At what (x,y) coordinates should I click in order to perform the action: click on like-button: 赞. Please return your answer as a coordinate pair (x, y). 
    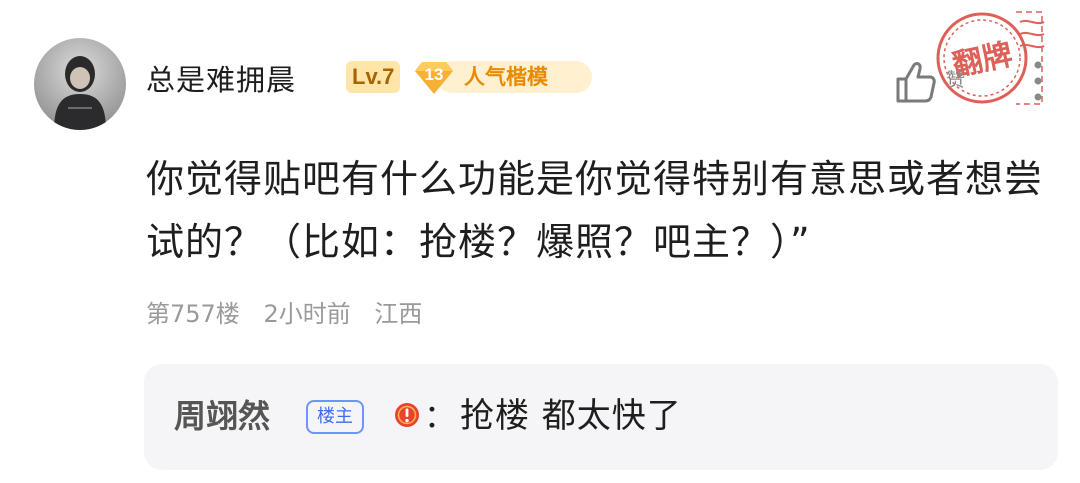
    Looking at the image, I should click on (935, 83).